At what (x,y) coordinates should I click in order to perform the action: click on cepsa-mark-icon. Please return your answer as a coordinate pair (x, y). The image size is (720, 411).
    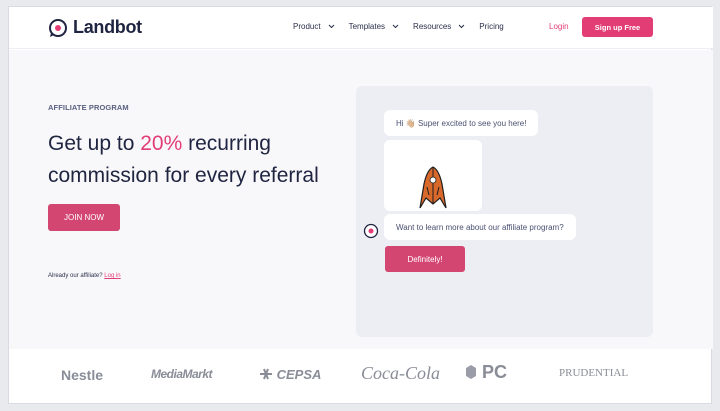
    Looking at the image, I should click on (266, 374).